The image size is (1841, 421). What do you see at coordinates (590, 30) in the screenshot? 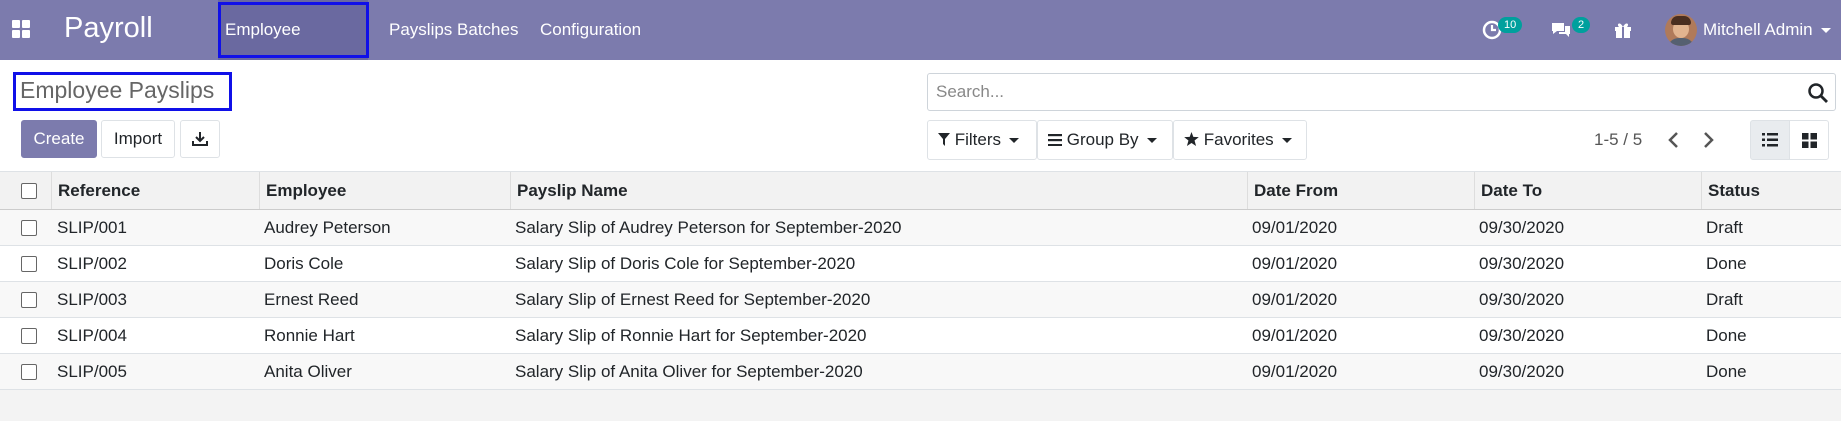
I see `menu-configuration: Configuration` at bounding box center [590, 30].